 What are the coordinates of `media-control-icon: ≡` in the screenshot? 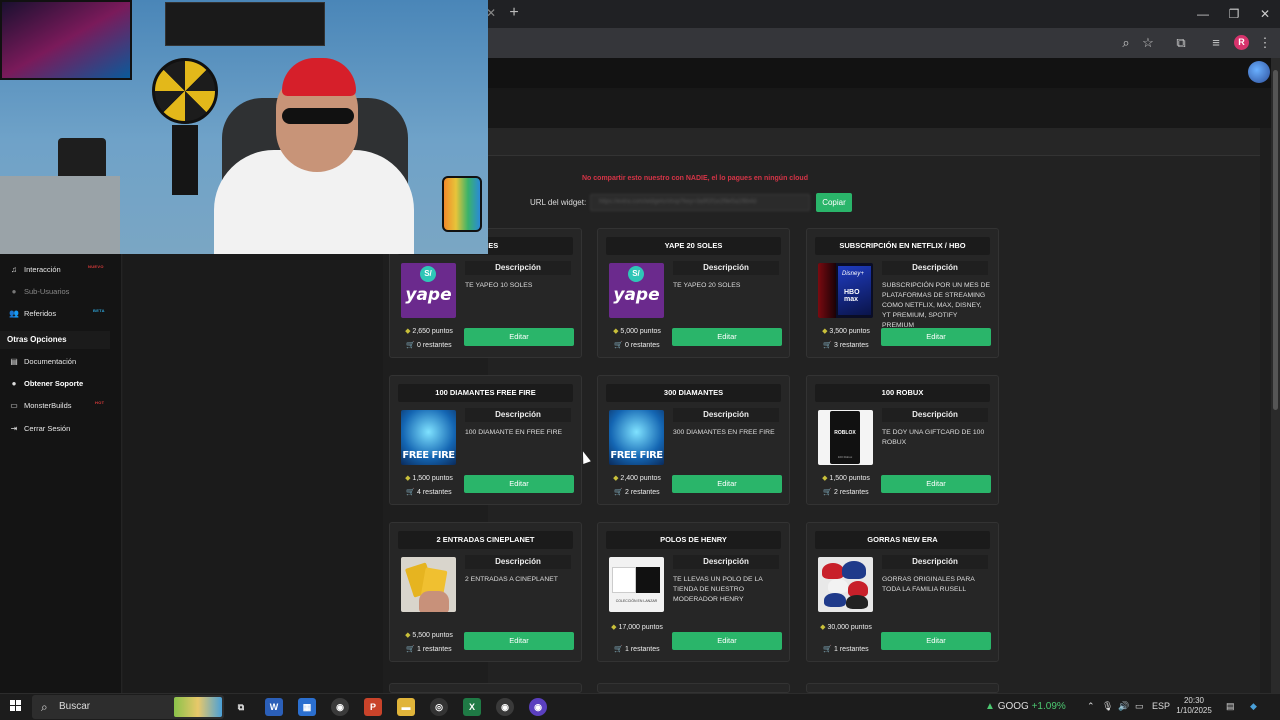 It's located at (1216, 43).